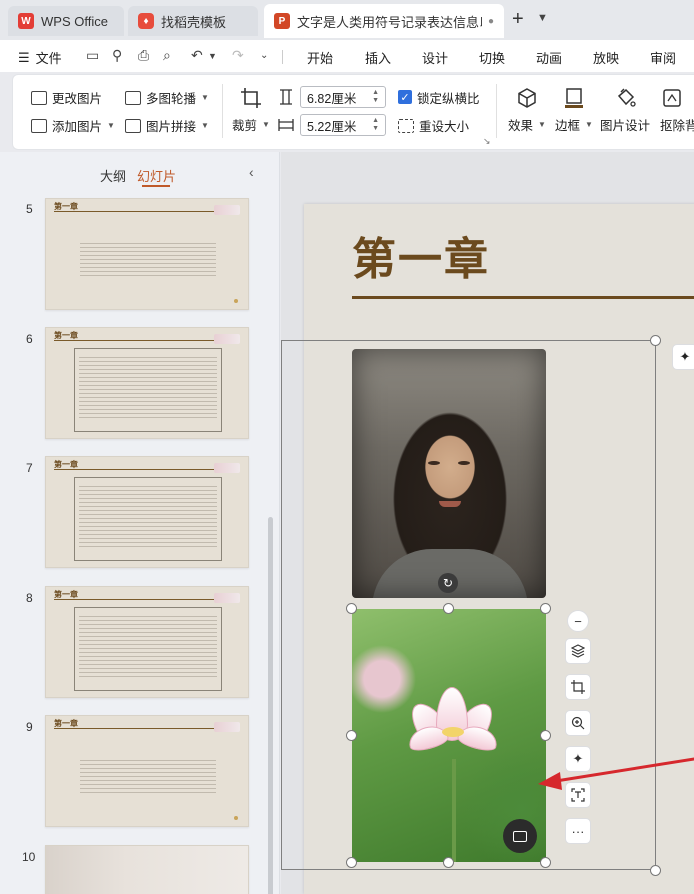  What do you see at coordinates (606, 57) in the screenshot?
I see `tab-slideshow: 放映` at bounding box center [606, 57].